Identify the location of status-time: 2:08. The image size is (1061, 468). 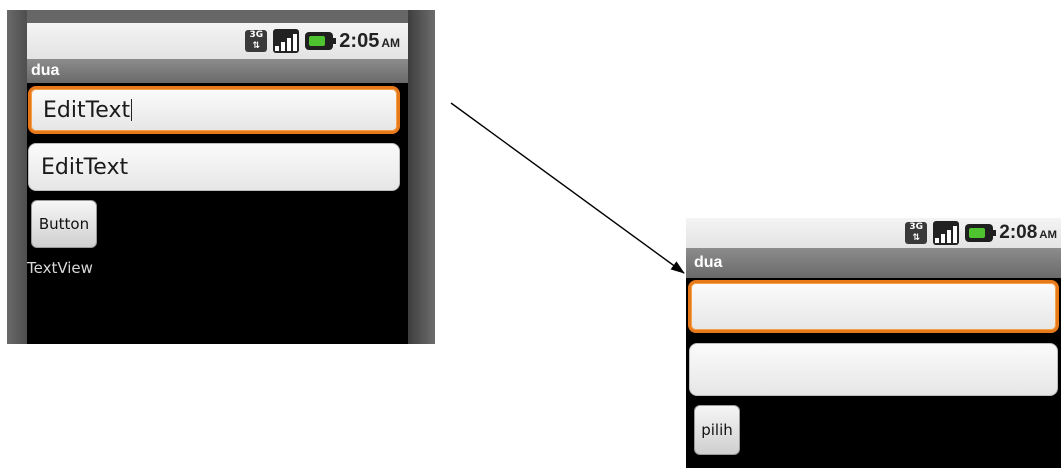
(1018, 232).